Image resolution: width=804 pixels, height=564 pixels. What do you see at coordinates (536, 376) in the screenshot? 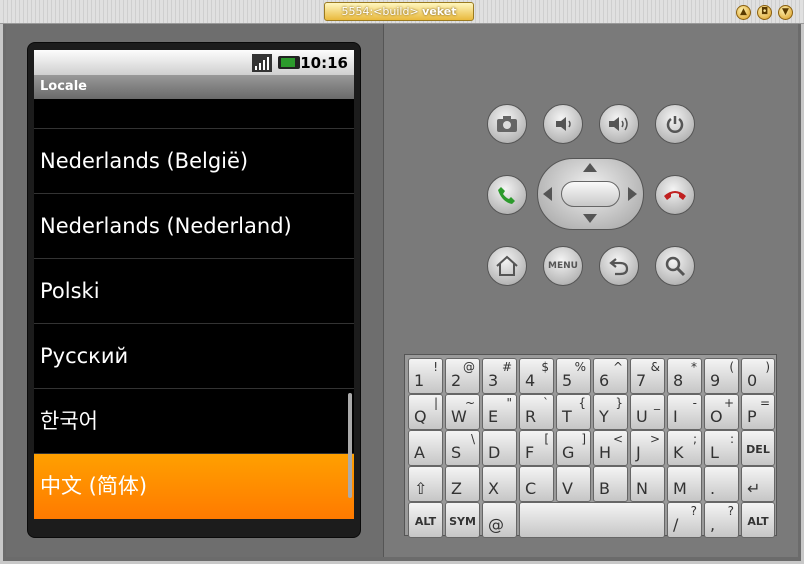
I see `key-4: 4 $` at bounding box center [536, 376].